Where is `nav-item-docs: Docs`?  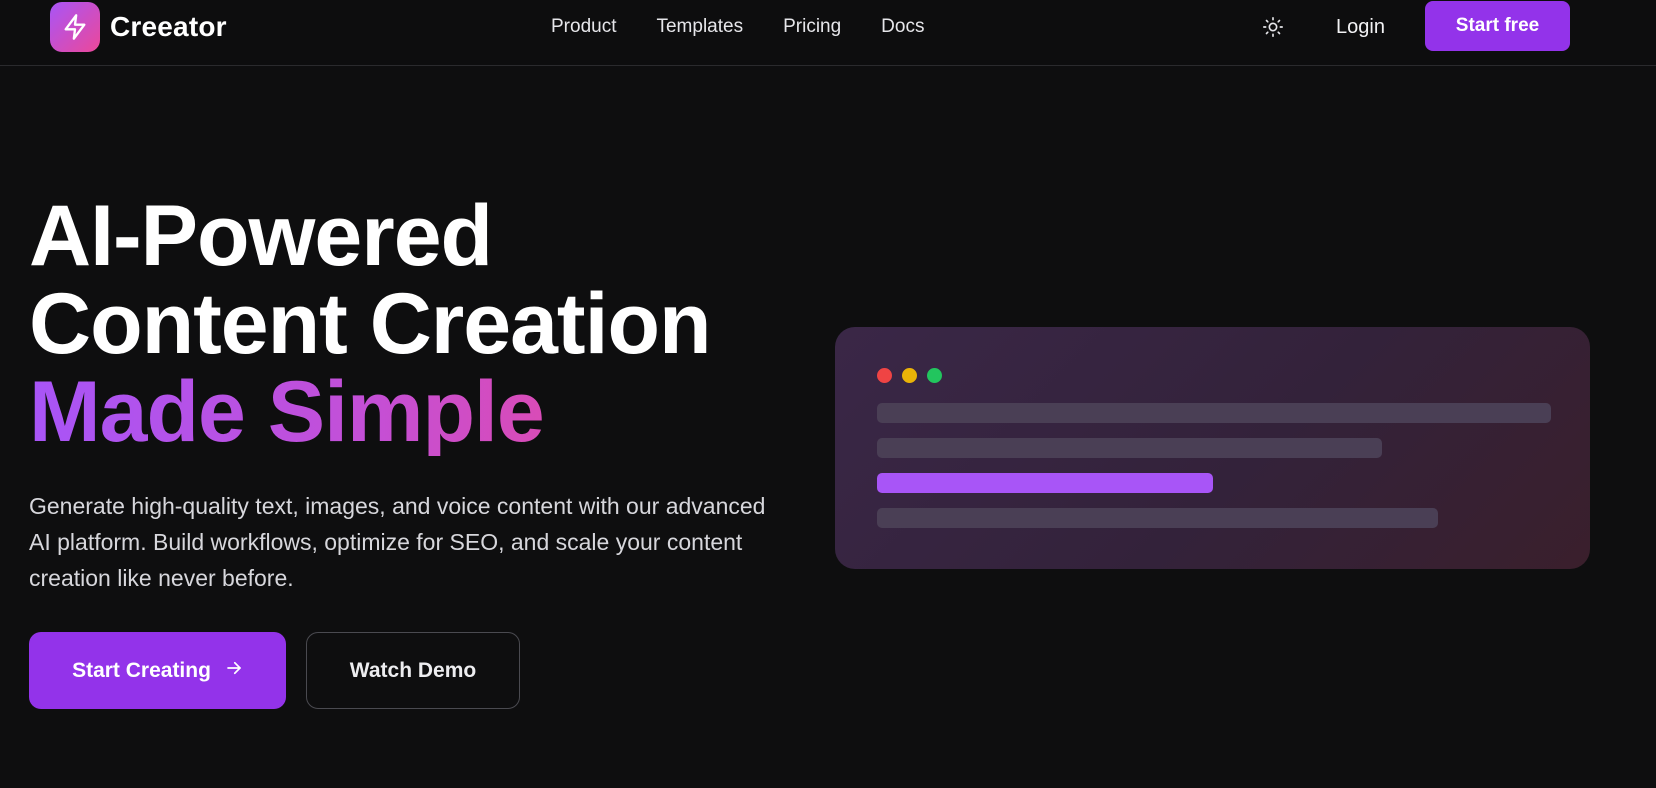 nav-item-docs: Docs is located at coordinates (902, 27).